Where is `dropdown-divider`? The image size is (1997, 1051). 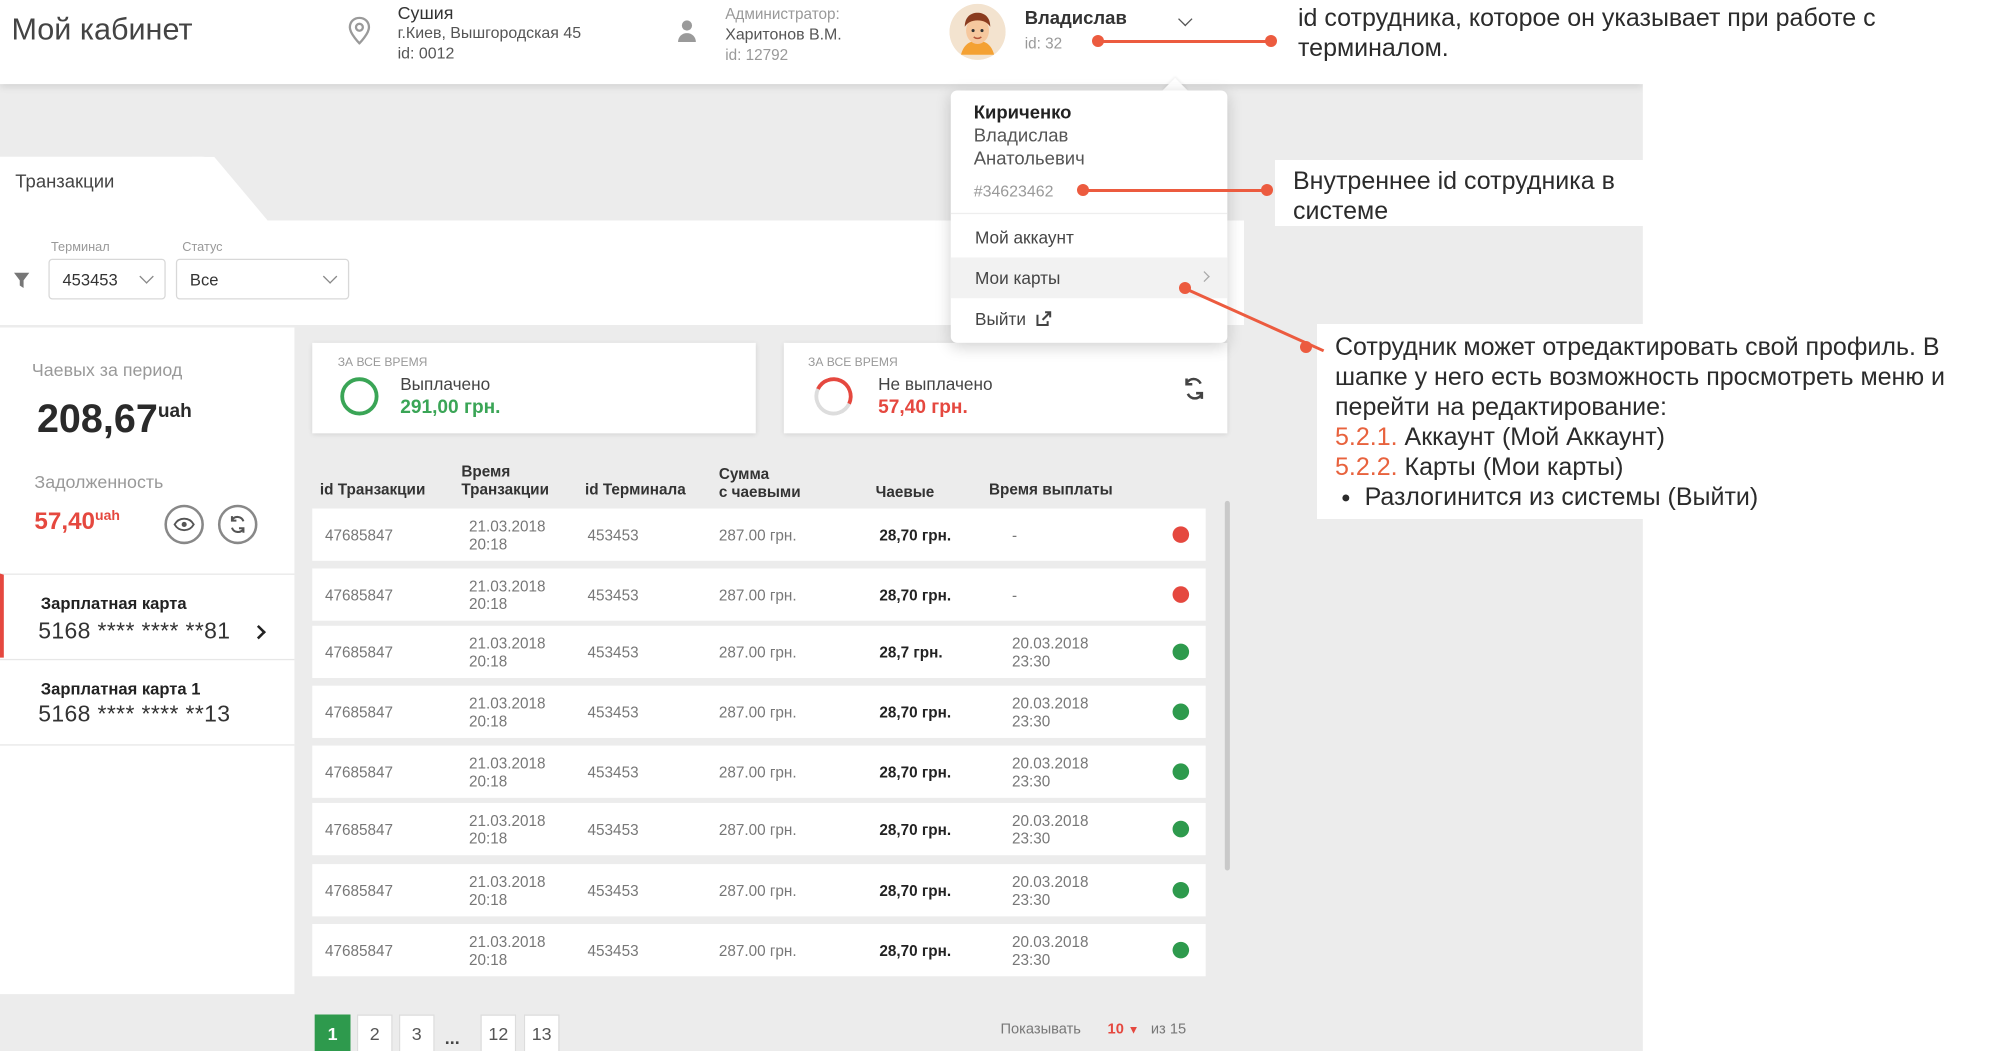 dropdown-divider is located at coordinates (1089, 213).